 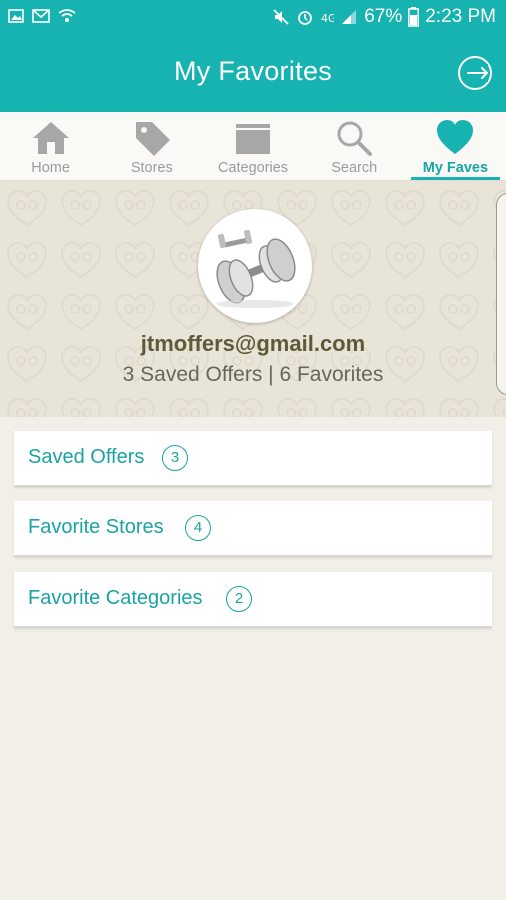 I want to click on tab-home: Home, so click(x=50, y=146).